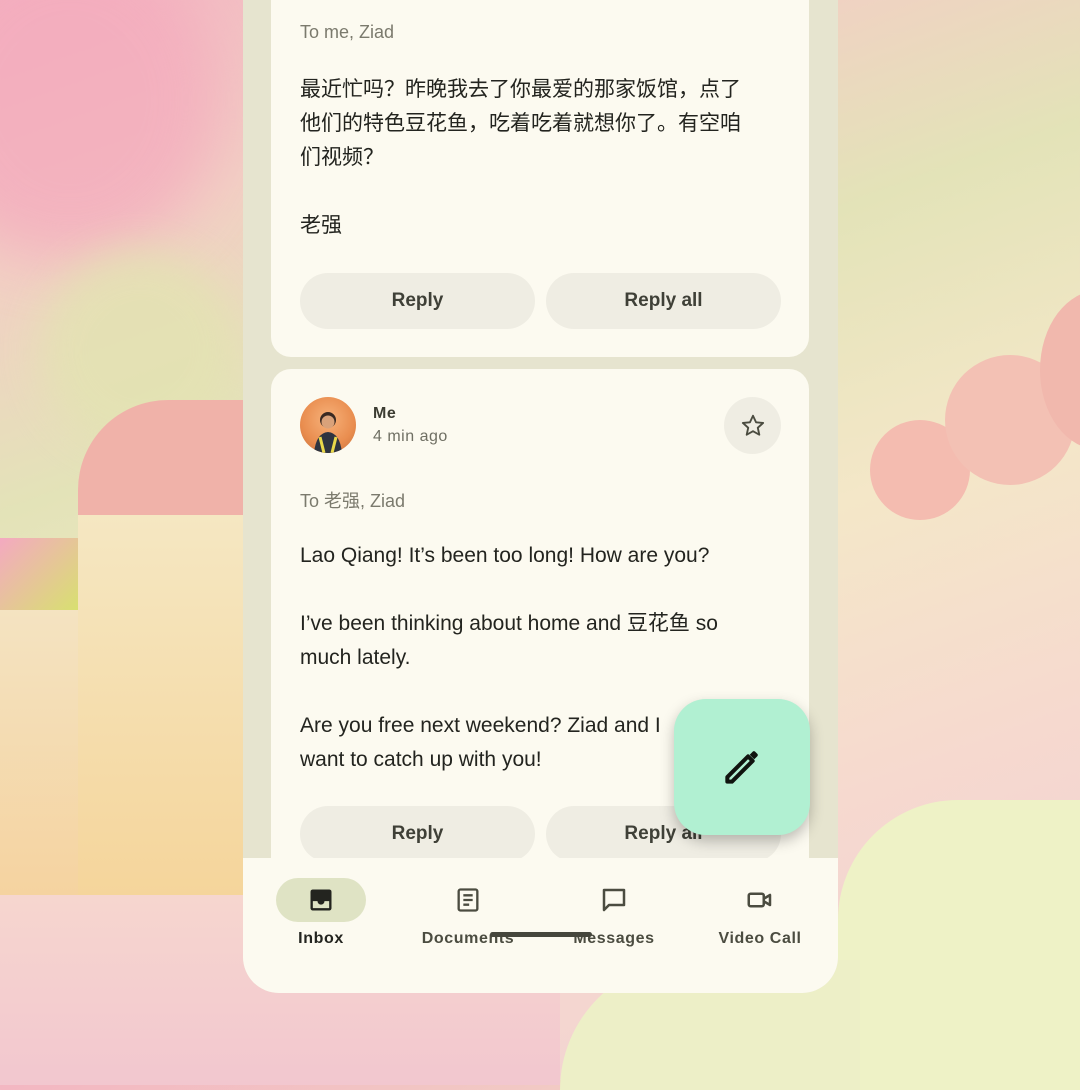  What do you see at coordinates (385, 413) in the screenshot?
I see `sender-name: Me` at bounding box center [385, 413].